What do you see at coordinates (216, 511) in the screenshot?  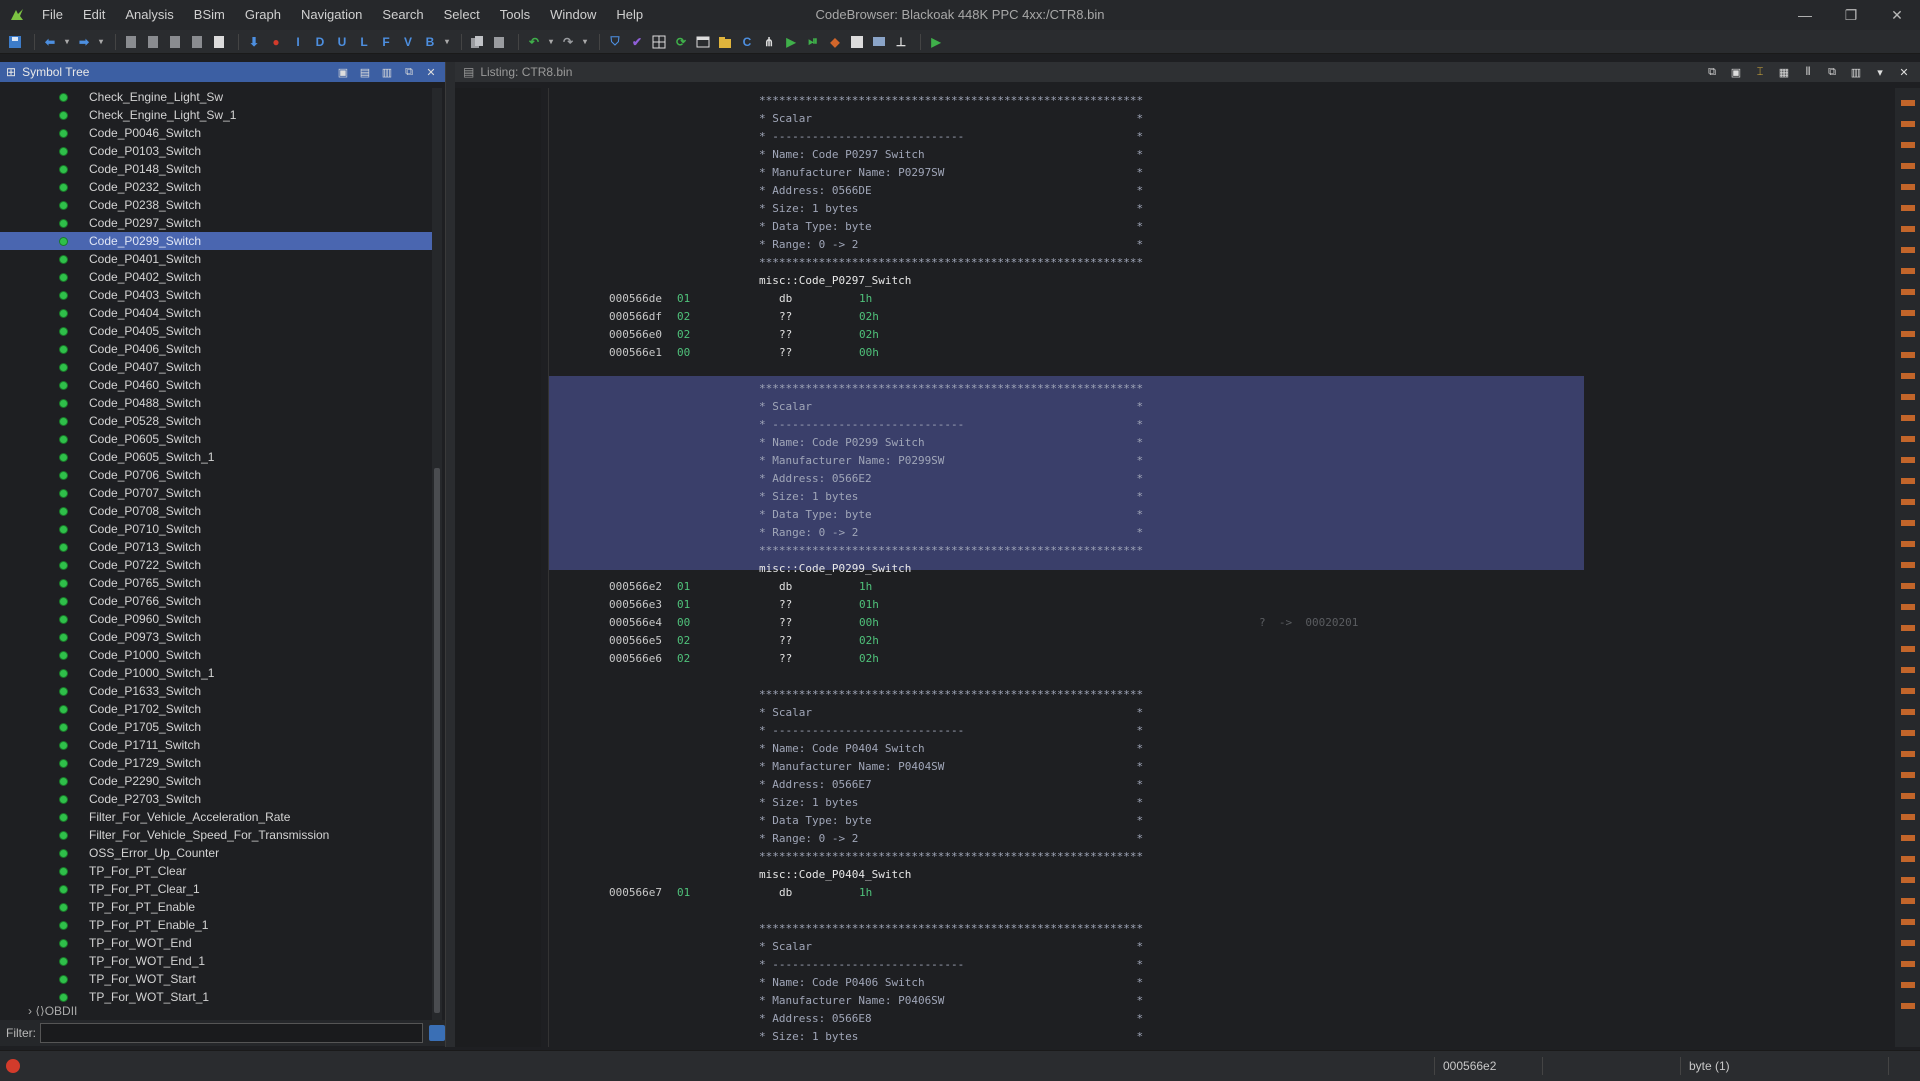 I see `tree-item: Code_P0708_Switch` at bounding box center [216, 511].